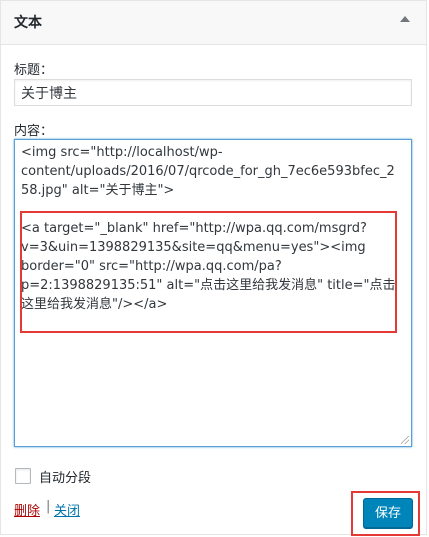  I want to click on content-label: 内容：, so click(34, 131).